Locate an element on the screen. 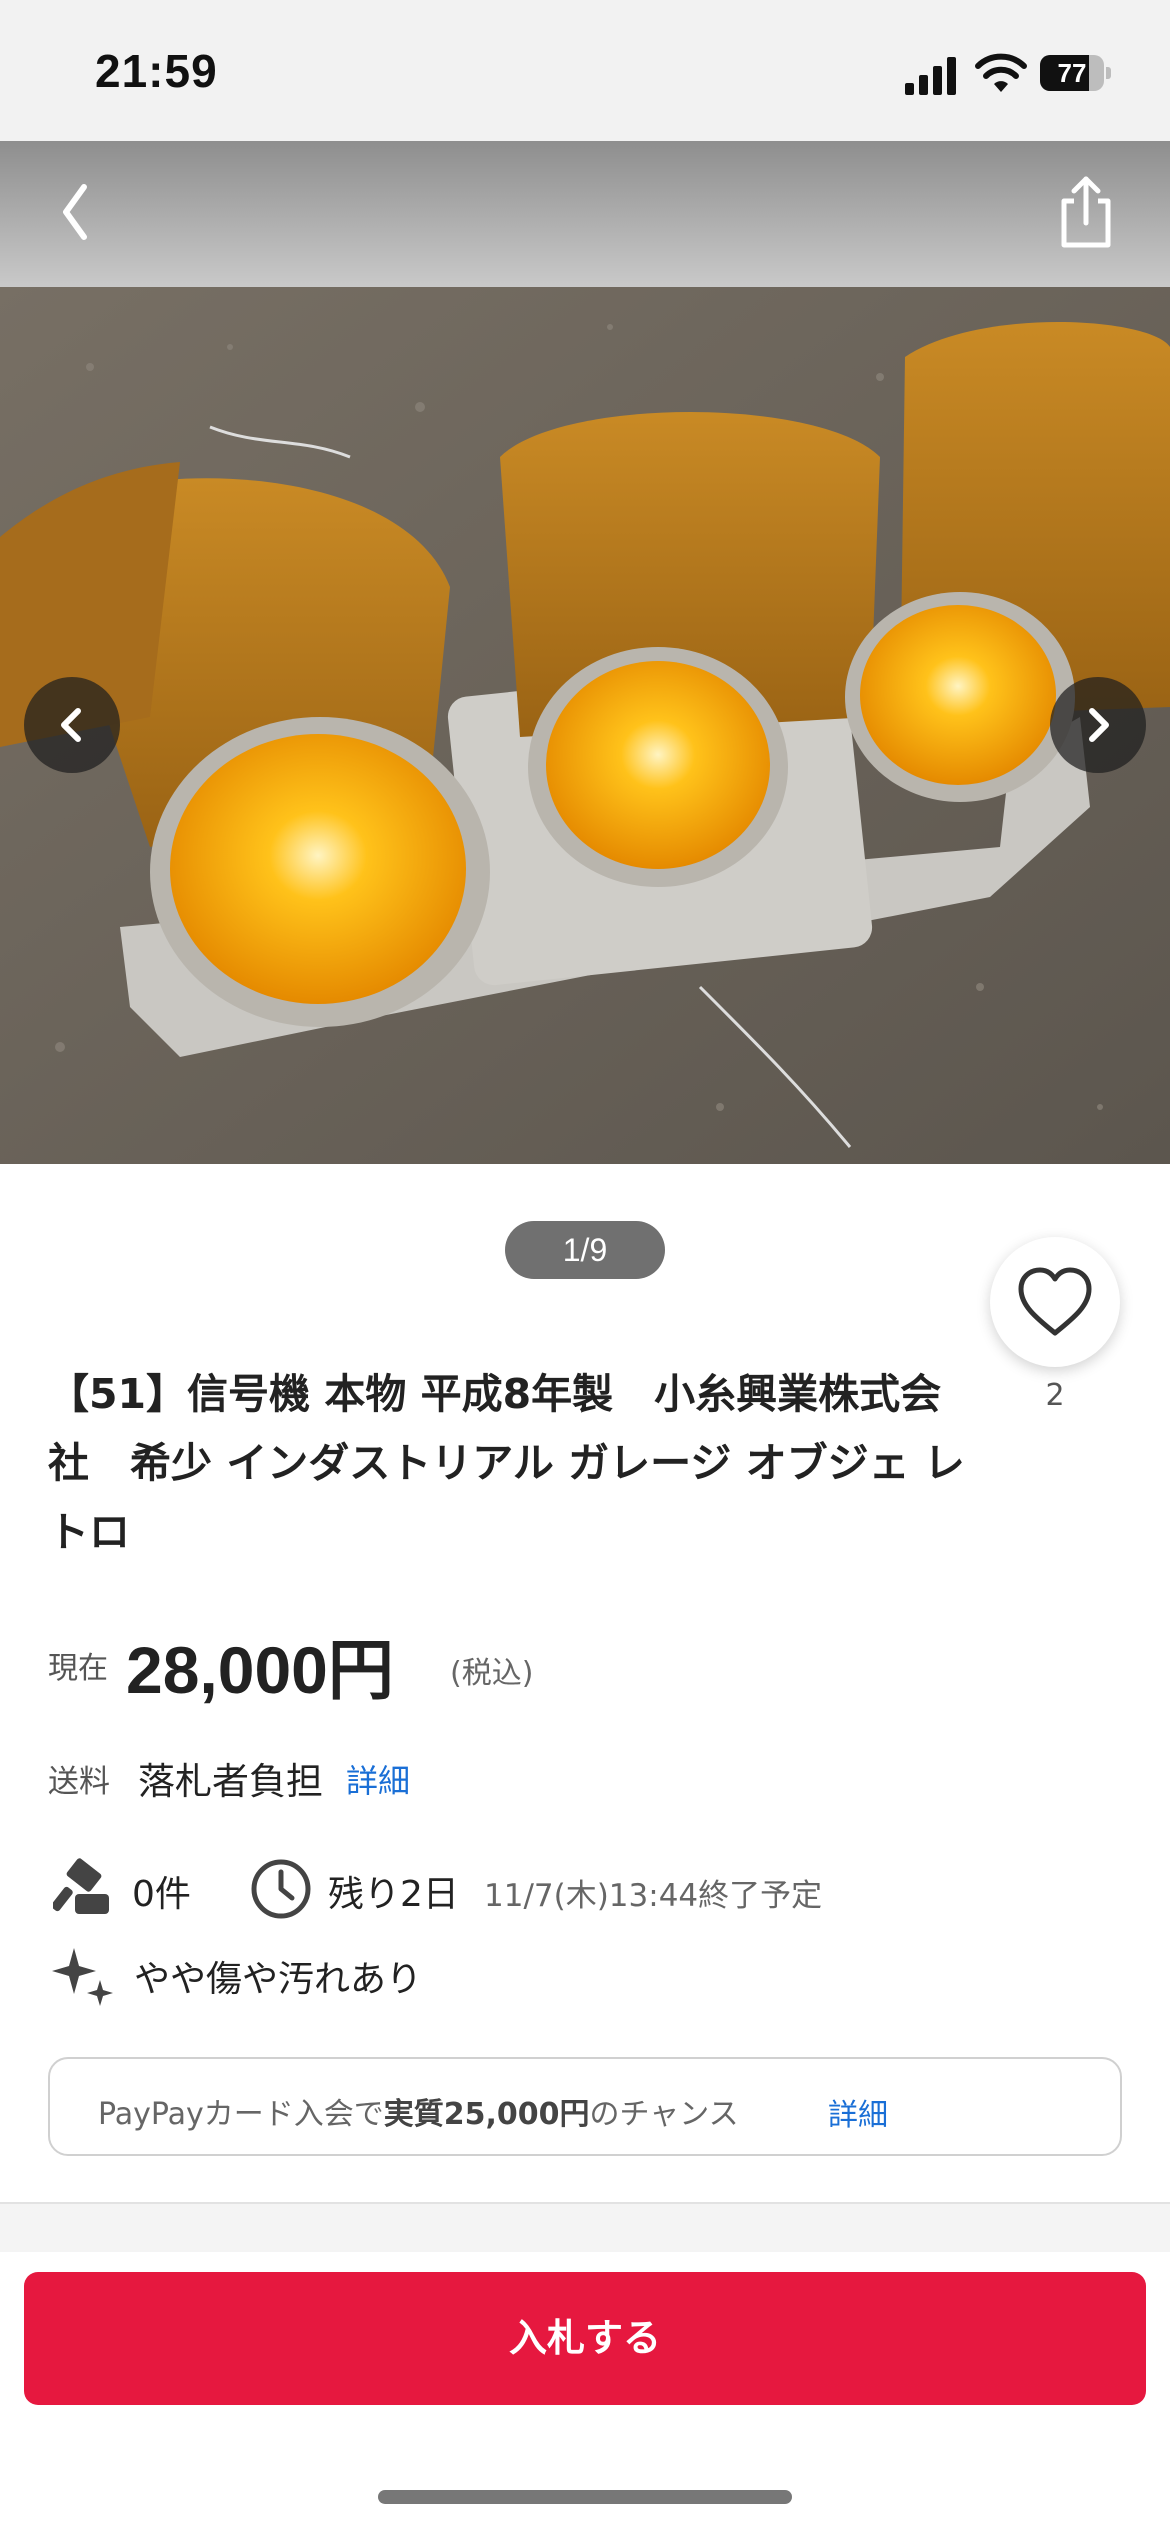 This screenshot has height=2532, width=1170. paypay-card-banner: PayPayカード入会で実質25,000円のチャンス 詳細 is located at coordinates (585, 2106).